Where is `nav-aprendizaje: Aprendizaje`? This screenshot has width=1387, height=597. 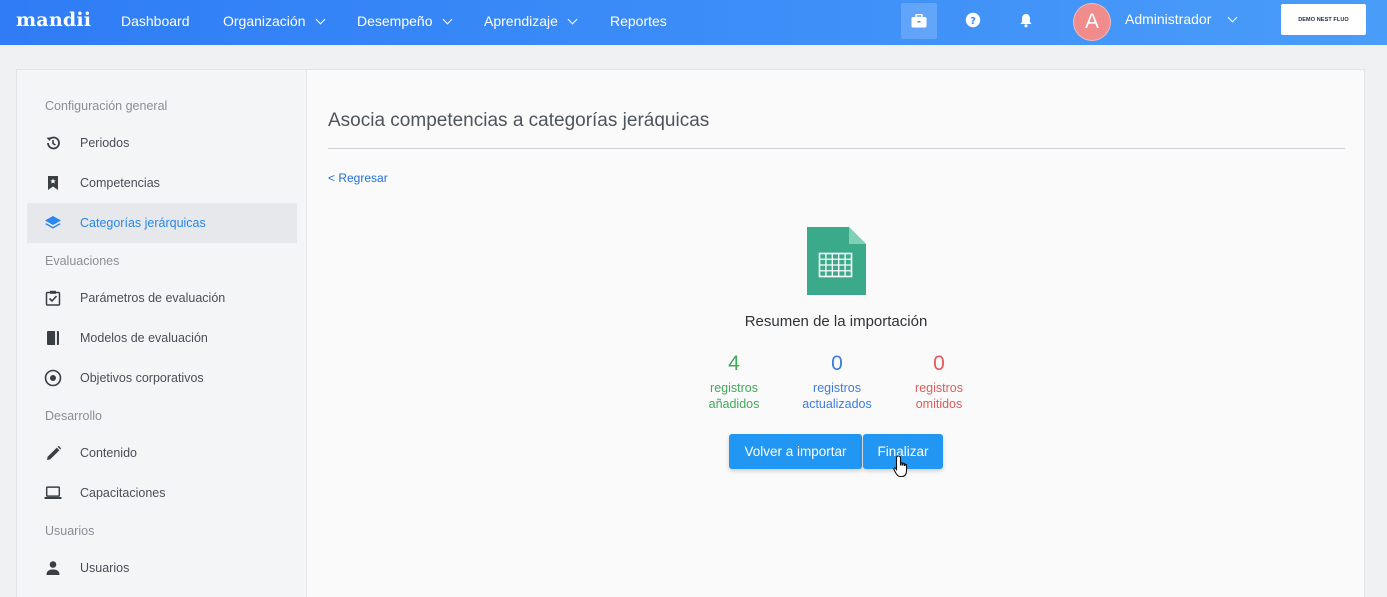 nav-aprendizaje: Aprendizaje is located at coordinates (531, 21).